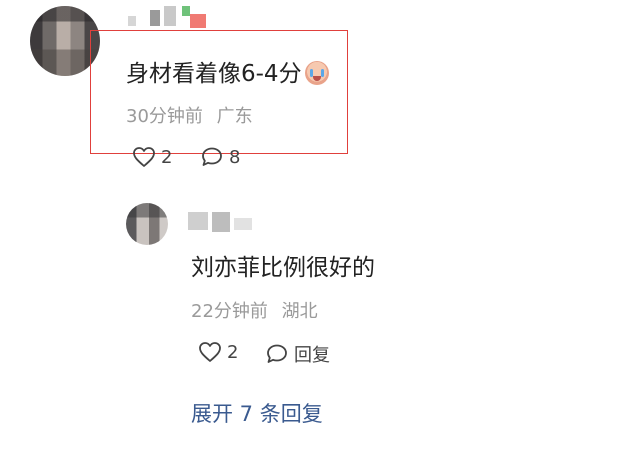 This screenshot has height=458, width=640. I want to click on reply-meta: 22分钟前 湖北, so click(254, 310).